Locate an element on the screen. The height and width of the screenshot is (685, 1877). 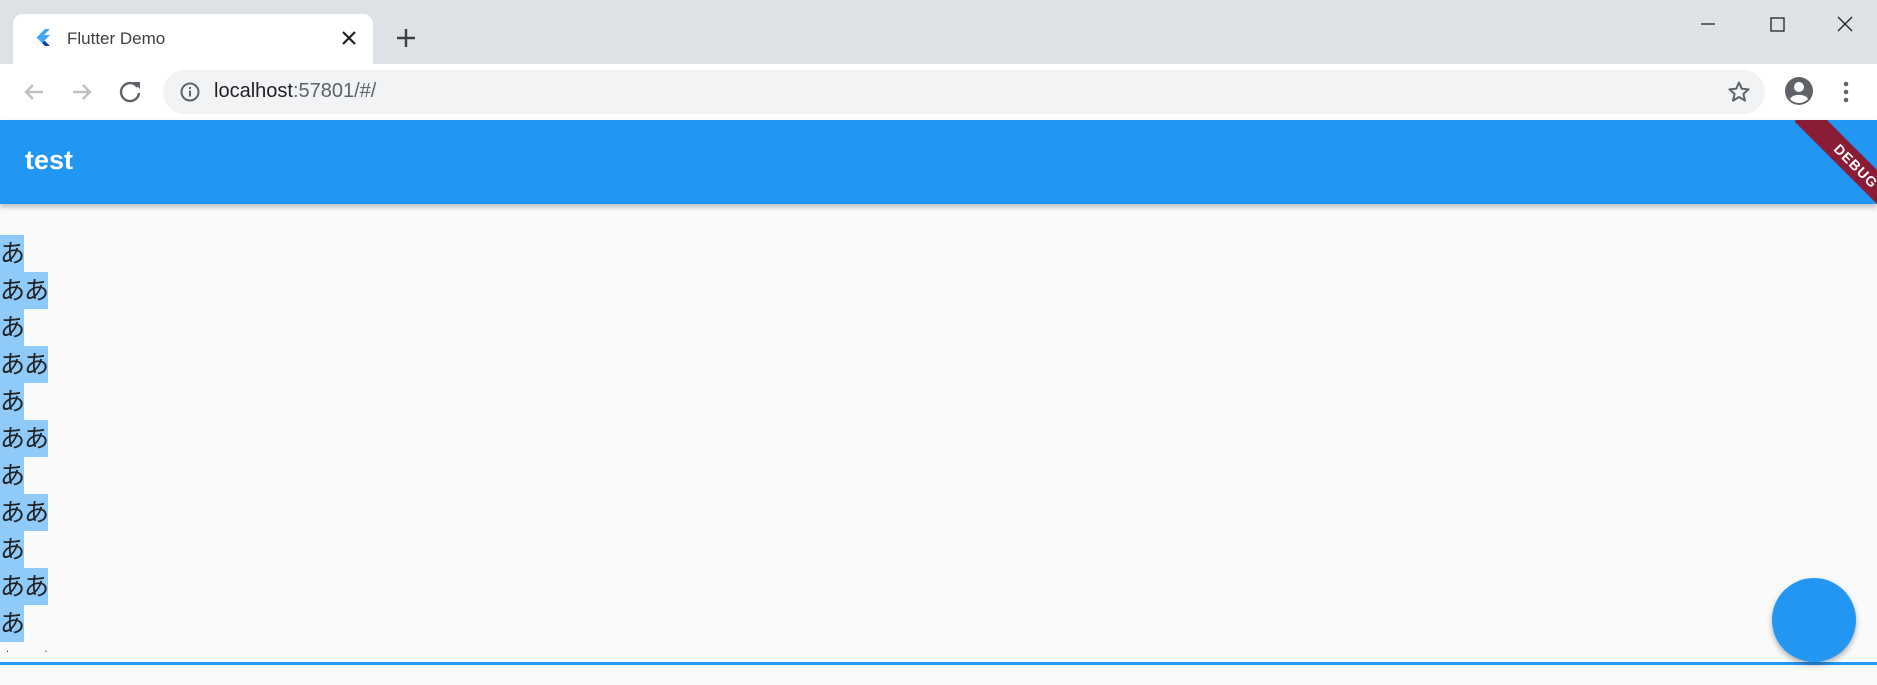
back-arrow-icon is located at coordinates (34, 92).